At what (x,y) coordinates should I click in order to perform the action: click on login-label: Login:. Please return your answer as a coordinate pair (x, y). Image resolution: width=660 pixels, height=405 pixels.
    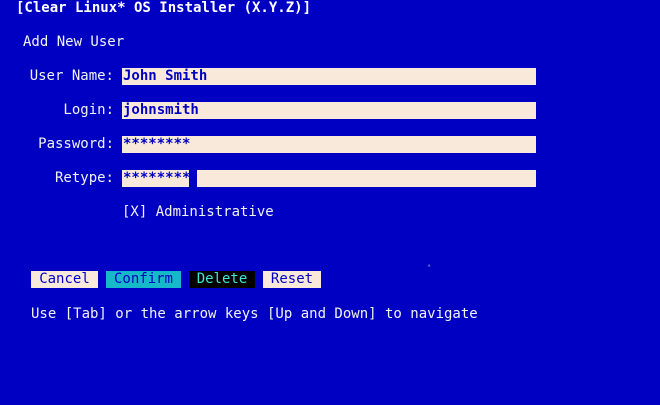
    Looking at the image, I should click on (88, 110).